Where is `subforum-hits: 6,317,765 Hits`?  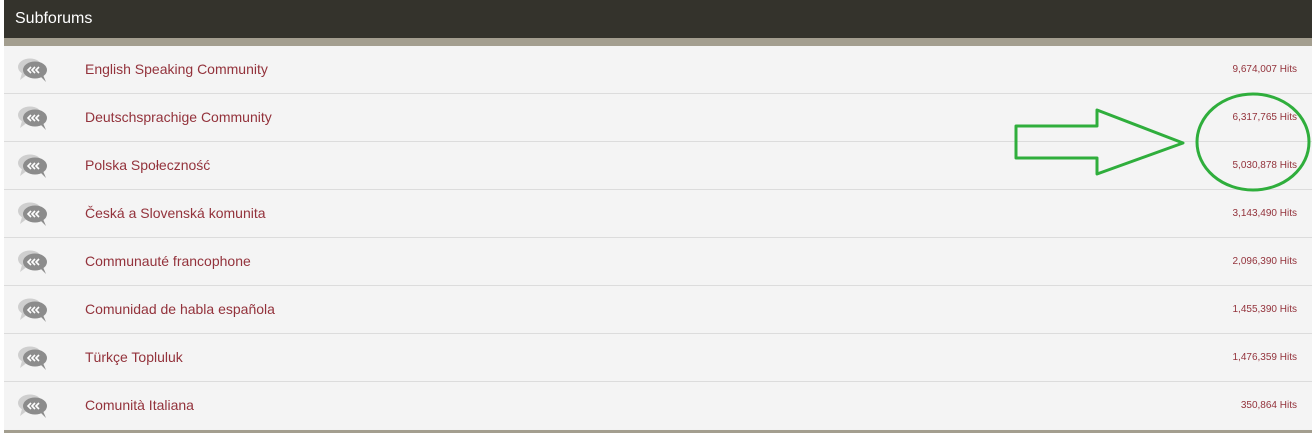
subforum-hits: 6,317,765 Hits is located at coordinates (1265, 117).